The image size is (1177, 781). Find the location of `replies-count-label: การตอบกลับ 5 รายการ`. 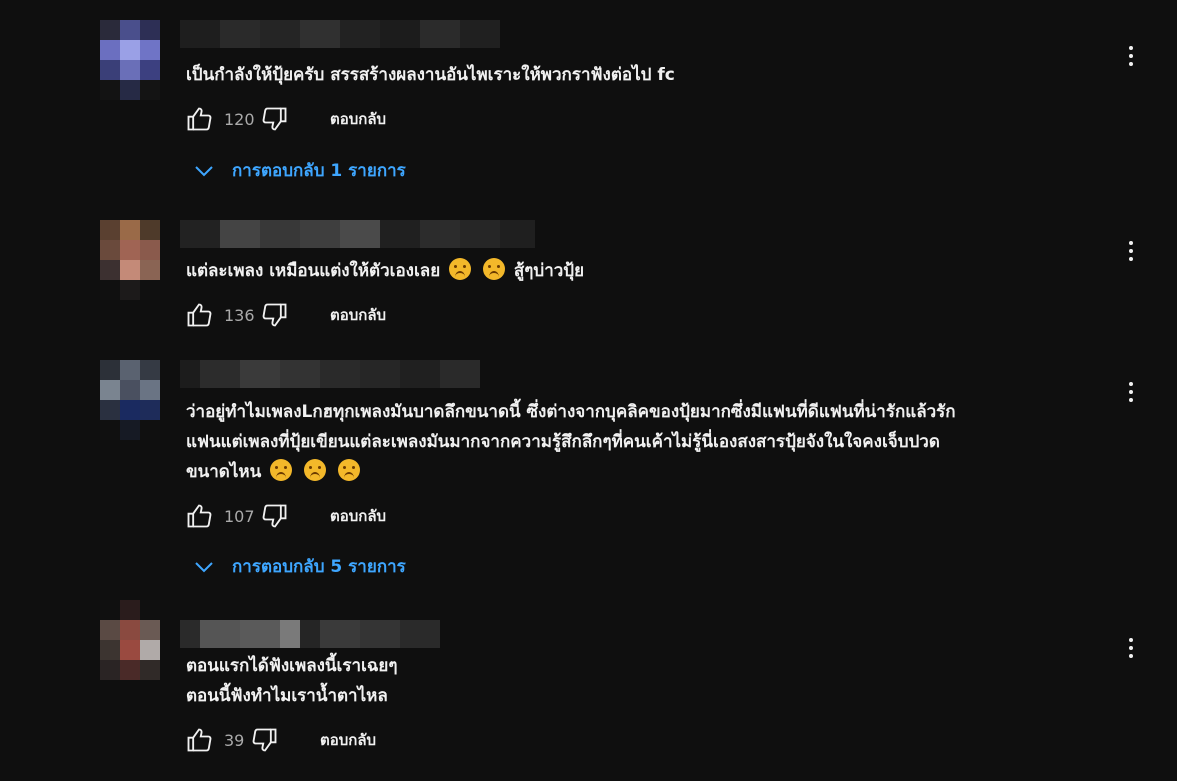

replies-count-label: การตอบกลับ 5 รายการ is located at coordinates (319, 567).